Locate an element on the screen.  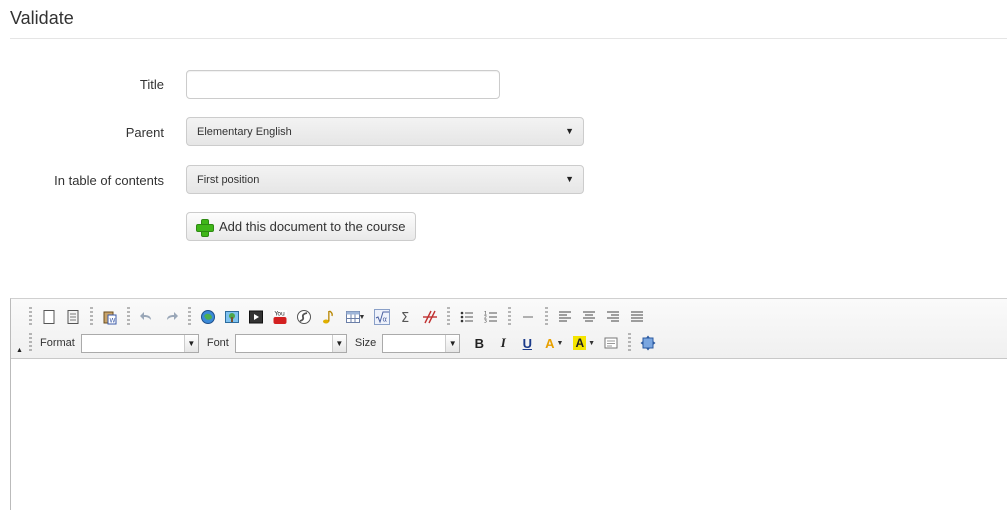
toolbar-row-2: Format ▼ Font ▼ Size ▼ B I U A ▼ A ▼ is located at coordinates (342, 343).